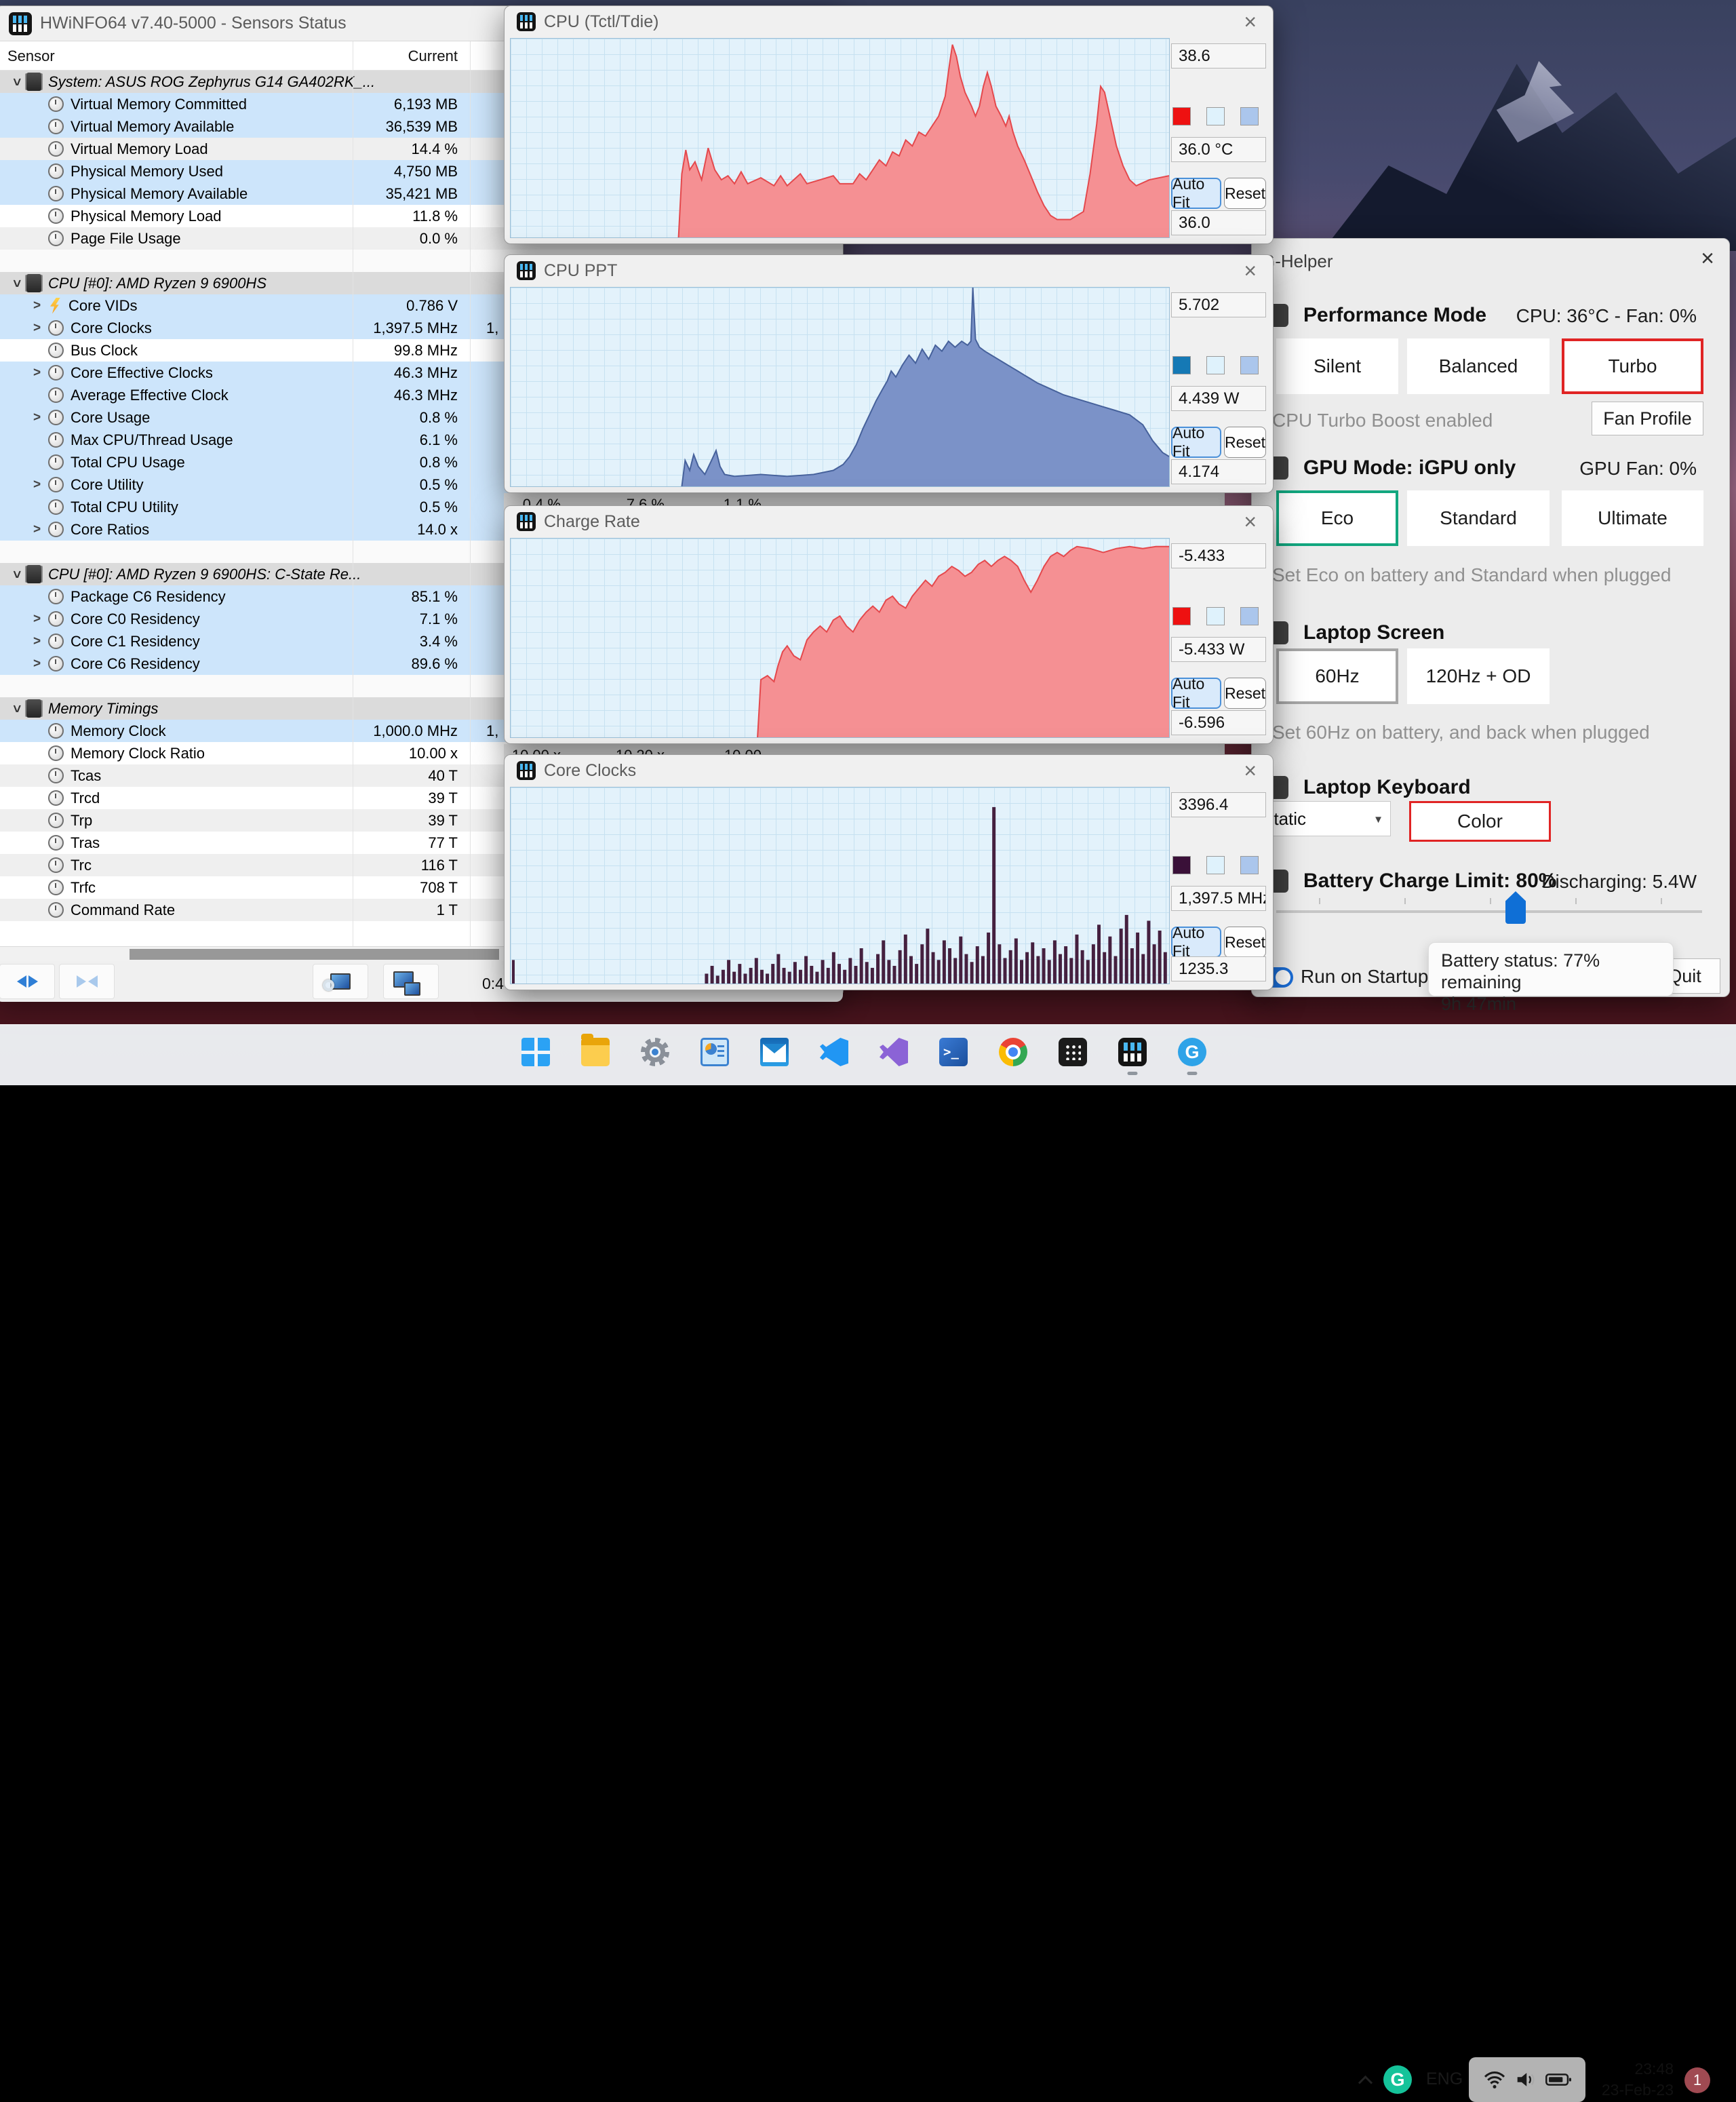  I want to click on eco-button: Eco, so click(1337, 518).